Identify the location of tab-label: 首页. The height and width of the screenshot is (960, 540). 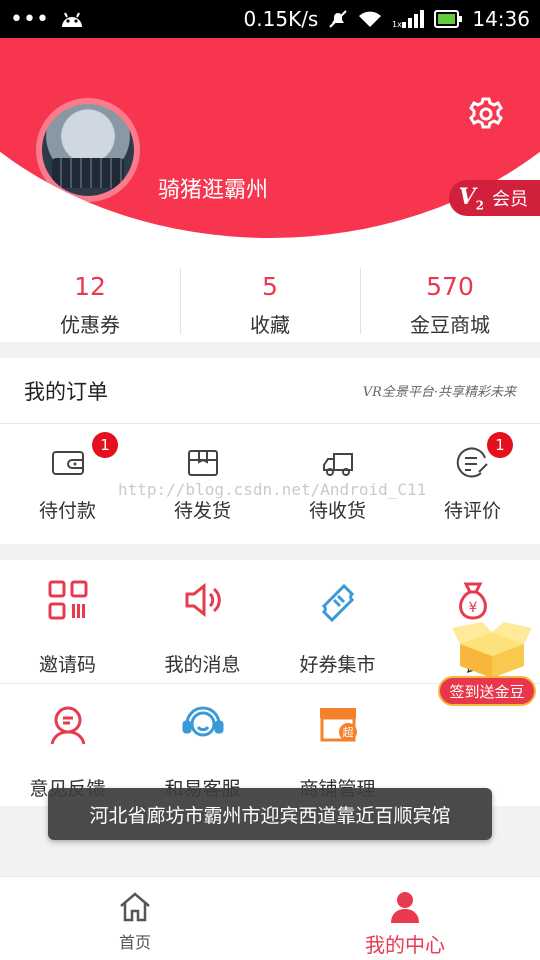
(134, 942).